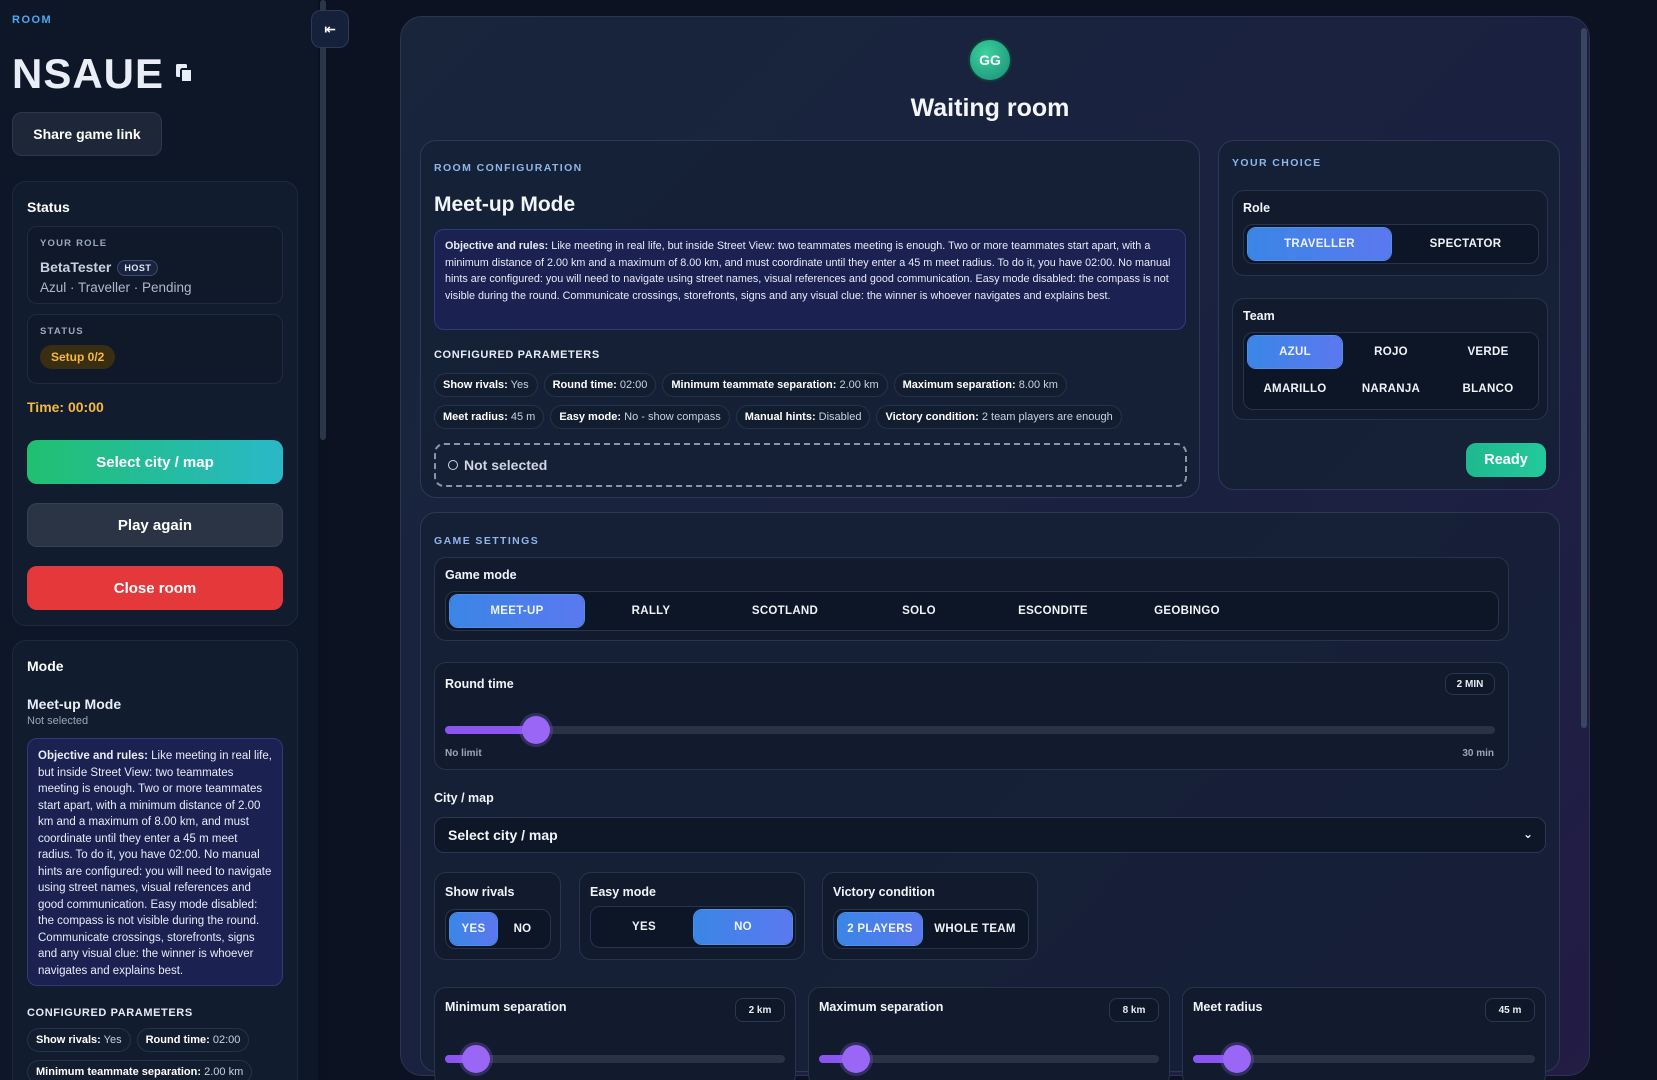 Image resolution: width=1657 pixels, height=1080 pixels. I want to click on victory-whole-team-button: WHOLE TEAM, so click(975, 929).